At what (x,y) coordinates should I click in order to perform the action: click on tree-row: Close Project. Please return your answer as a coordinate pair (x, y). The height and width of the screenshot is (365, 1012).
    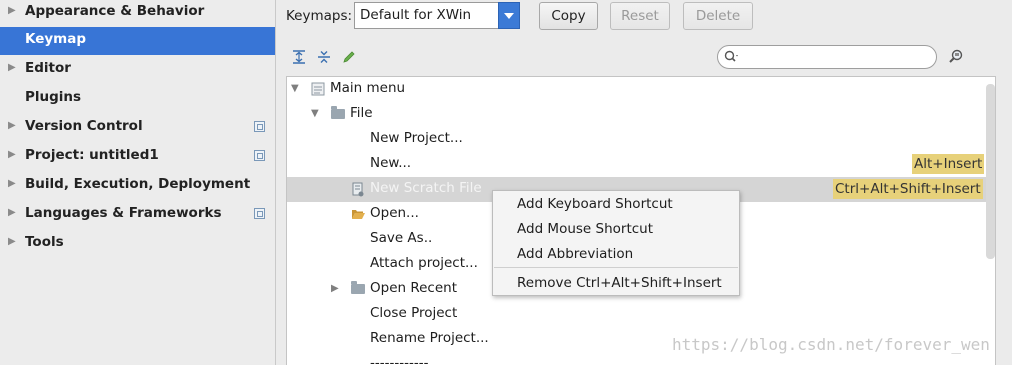
    Looking at the image, I should click on (637, 314).